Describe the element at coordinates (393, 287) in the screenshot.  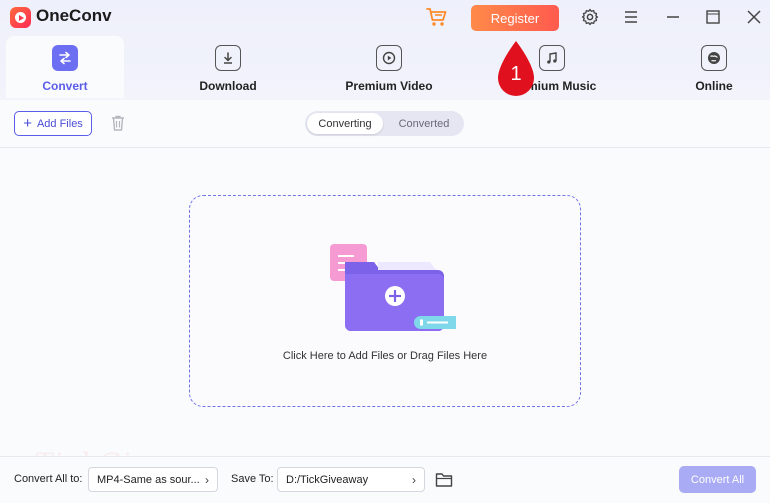
I see `folder-illustration` at that location.